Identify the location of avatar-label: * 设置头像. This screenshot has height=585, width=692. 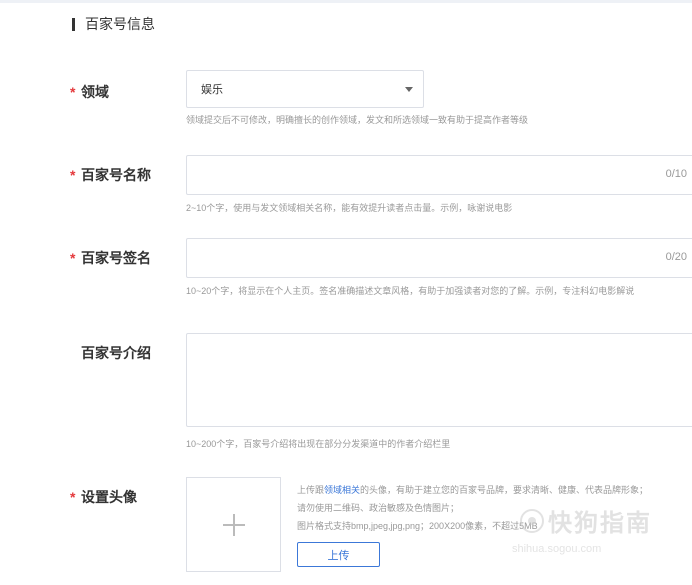
(103, 497).